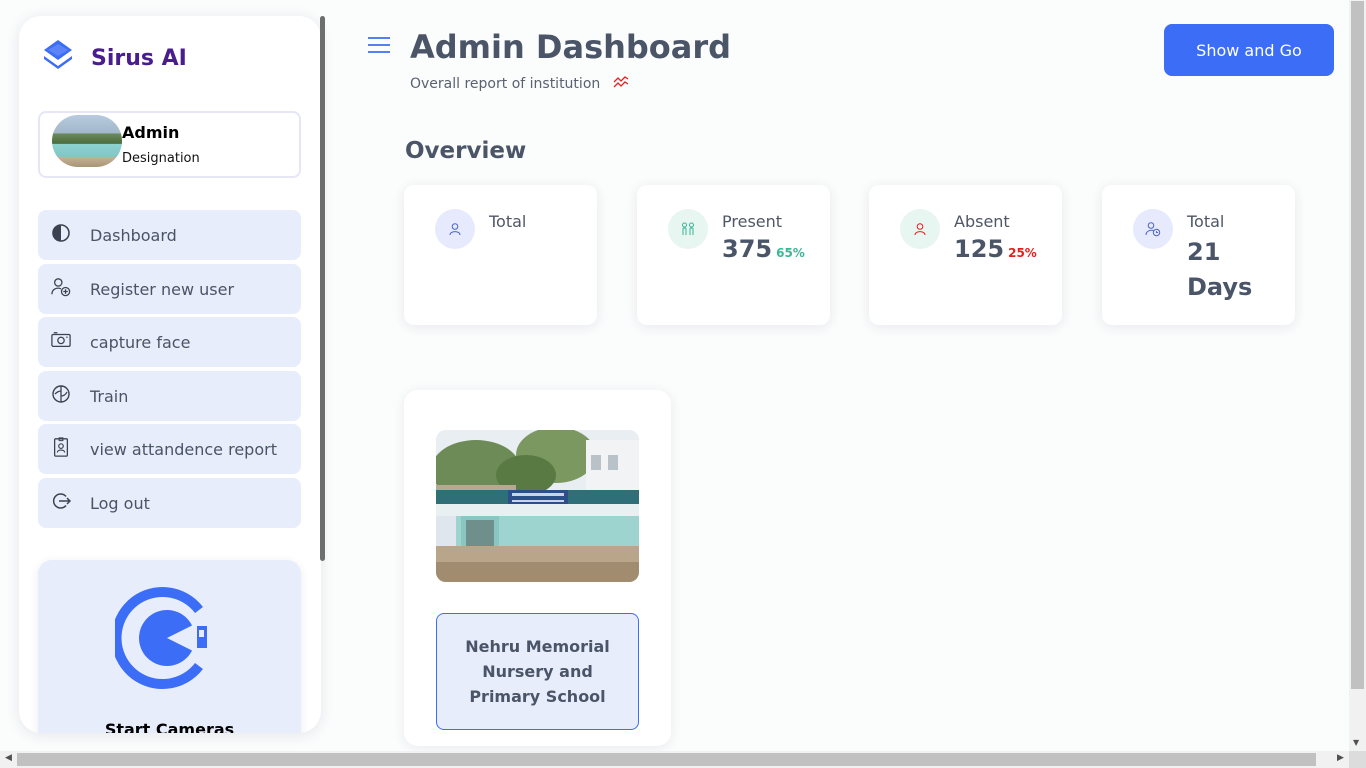  What do you see at coordinates (505, 84) in the screenshot?
I see `page-subtitle: Overall report of institution` at bounding box center [505, 84].